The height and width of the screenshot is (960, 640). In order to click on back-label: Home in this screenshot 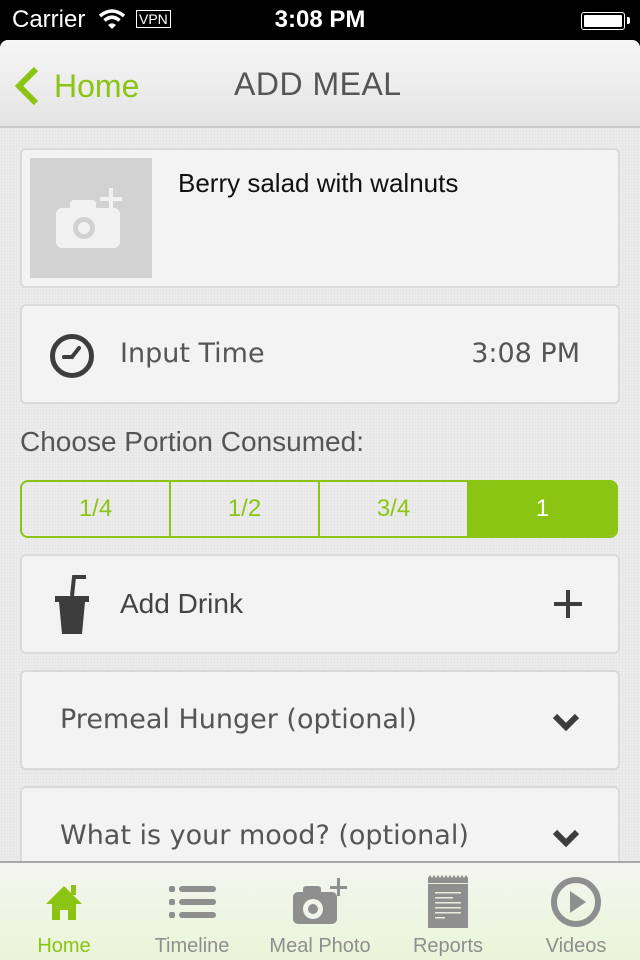, I will do `click(97, 85)`.